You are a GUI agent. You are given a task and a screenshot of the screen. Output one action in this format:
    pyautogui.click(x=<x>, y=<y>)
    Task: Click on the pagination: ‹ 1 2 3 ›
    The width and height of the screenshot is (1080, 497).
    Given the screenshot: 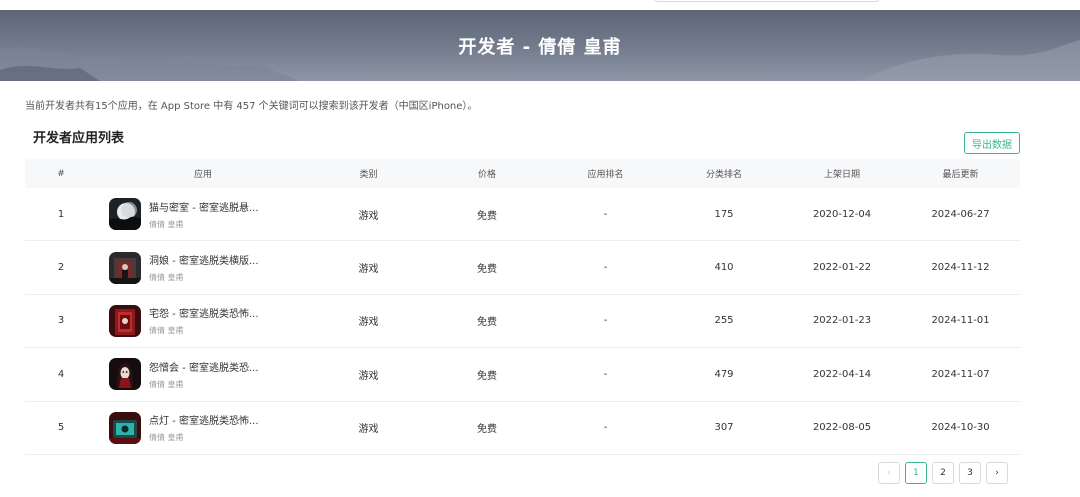 What is the action you would take?
    pyautogui.click(x=943, y=473)
    